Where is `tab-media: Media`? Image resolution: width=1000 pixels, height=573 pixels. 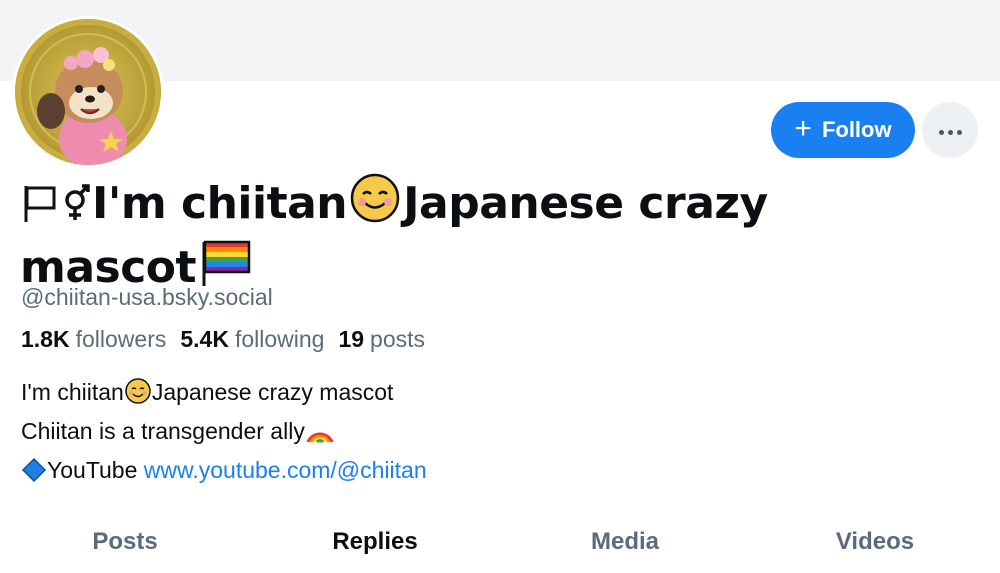 tab-media: Media is located at coordinates (625, 546).